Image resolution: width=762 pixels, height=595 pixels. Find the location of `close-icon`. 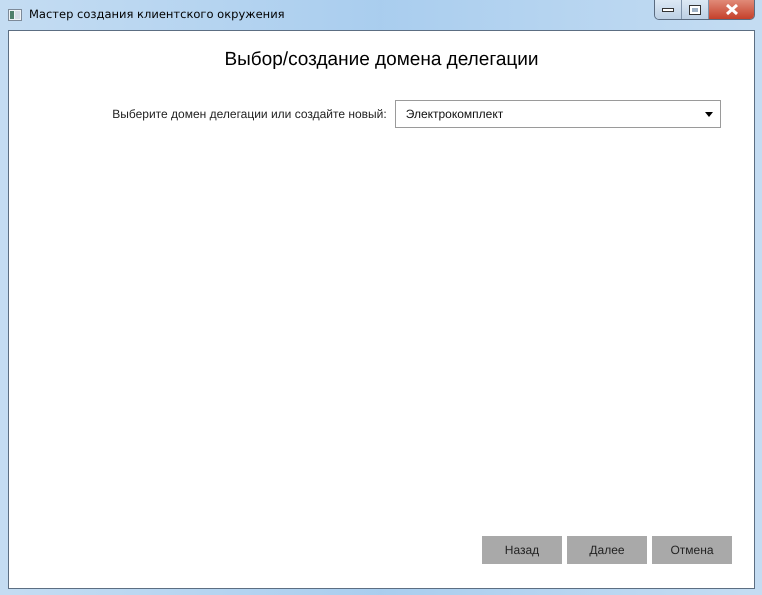

close-icon is located at coordinates (731, 9).